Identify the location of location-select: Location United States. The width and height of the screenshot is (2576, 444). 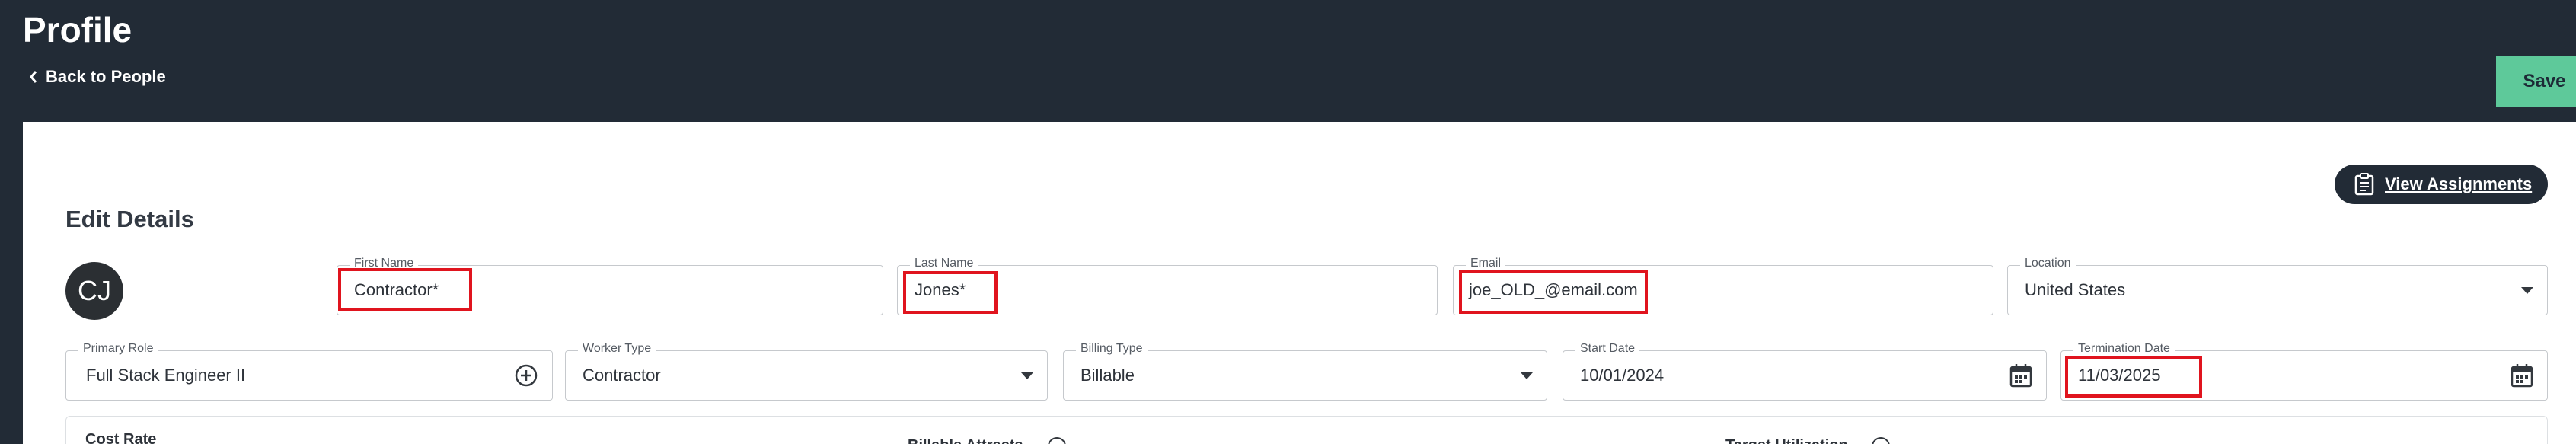
(2277, 286).